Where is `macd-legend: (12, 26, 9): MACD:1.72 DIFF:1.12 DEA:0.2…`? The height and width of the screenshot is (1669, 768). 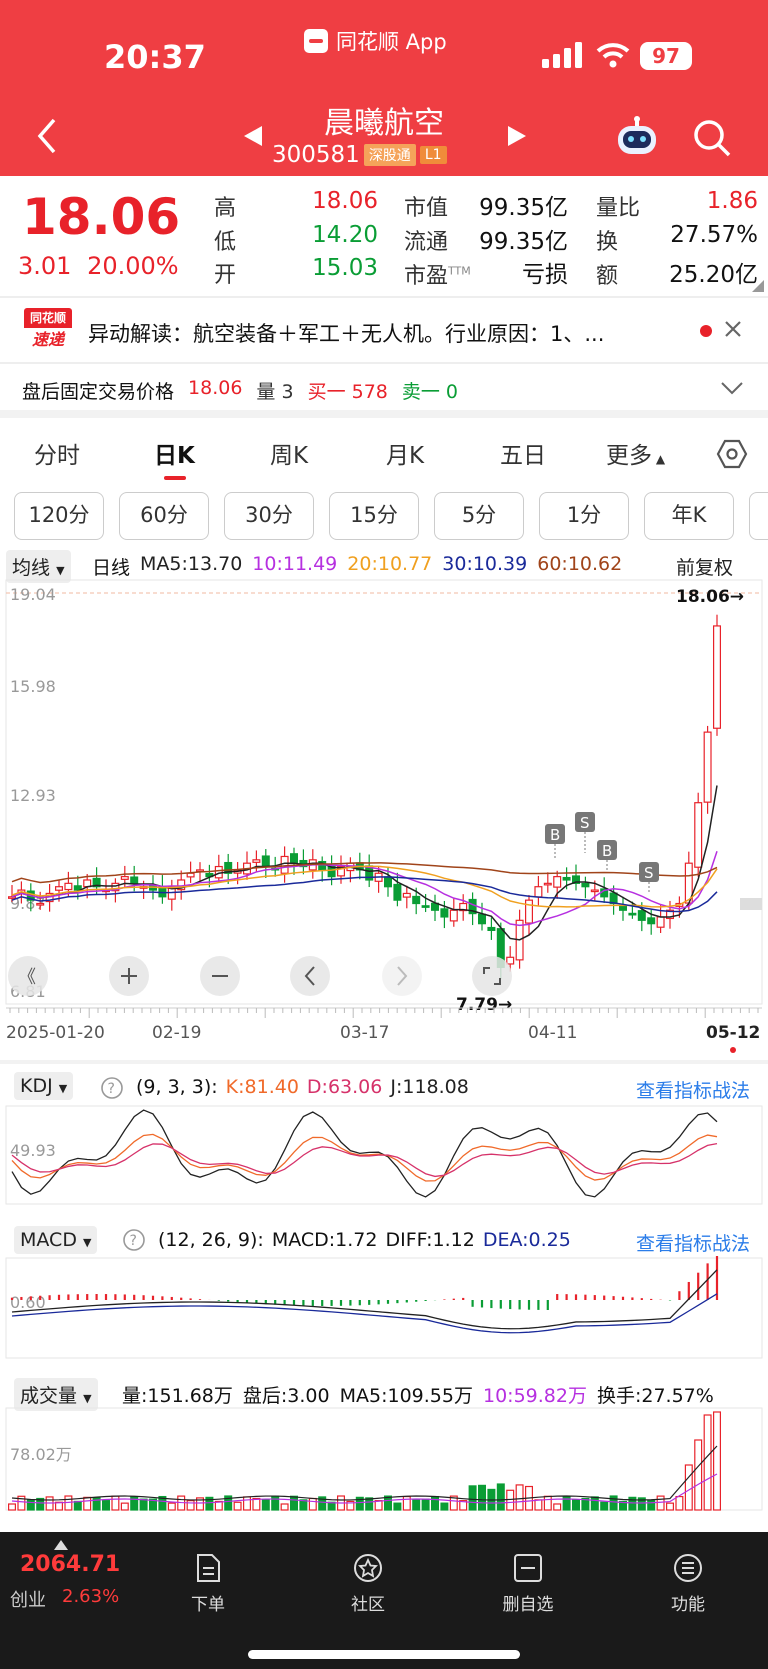
macd-legend: (12, 26, 9): MACD:1.72 DIFF:1.12 DEA:0.2… is located at coordinates (364, 1240).